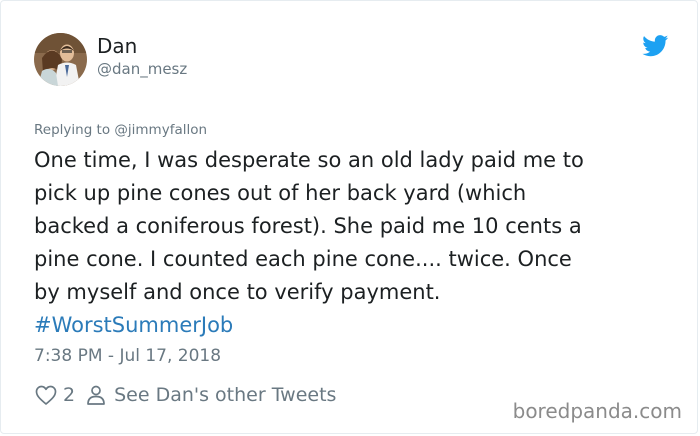 The height and width of the screenshot is (436, 700). Describe the element at coordinates (237, 292) in the screenshot. I see `tweet-text-line: by myself and once to verify payment.` at that location.